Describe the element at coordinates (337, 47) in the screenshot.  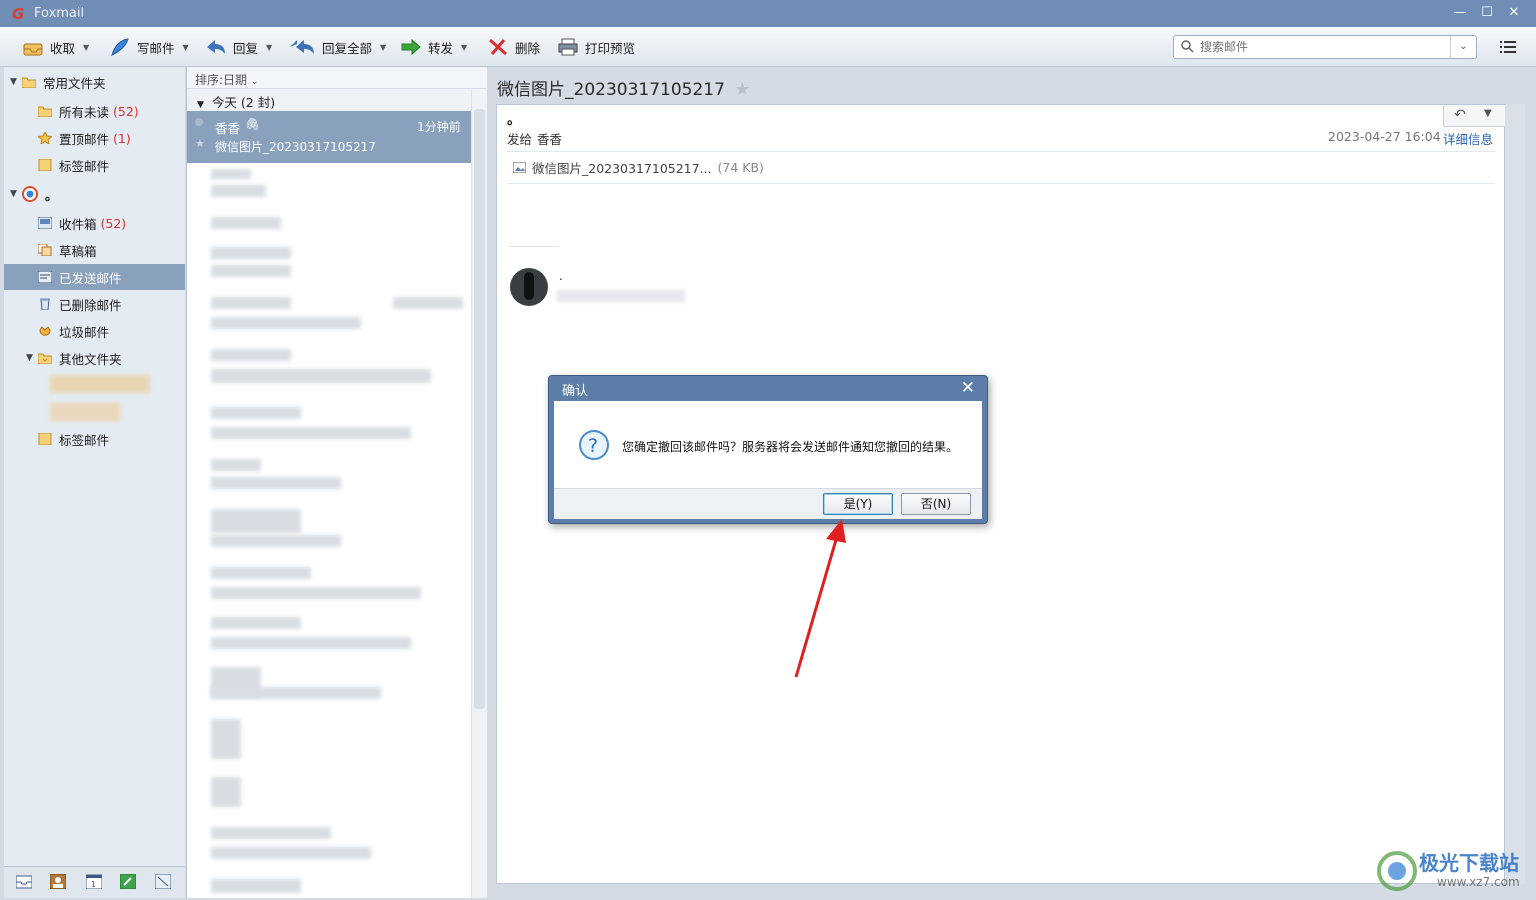
I see `reply-all-button: 回复全部 ▼` at that location.